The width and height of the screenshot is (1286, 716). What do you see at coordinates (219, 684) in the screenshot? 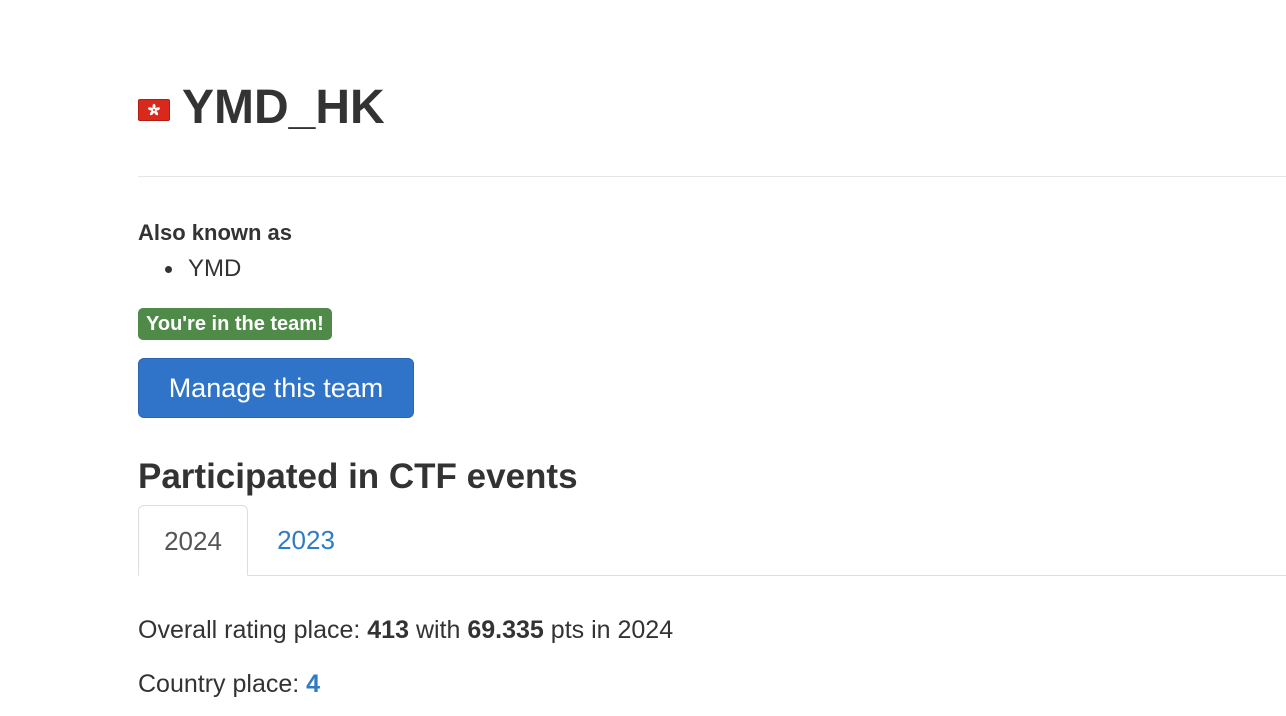
I see `country-place-label: Country place:` at bounding box center [219, 684].